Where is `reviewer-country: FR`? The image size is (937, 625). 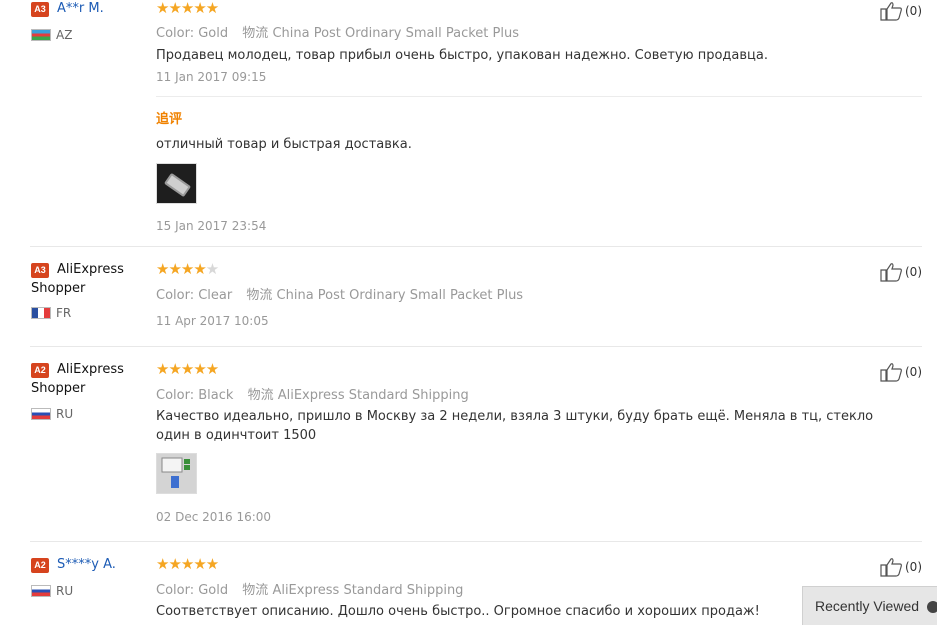
reviewer-country: FR is located at coordinates (64, 313).